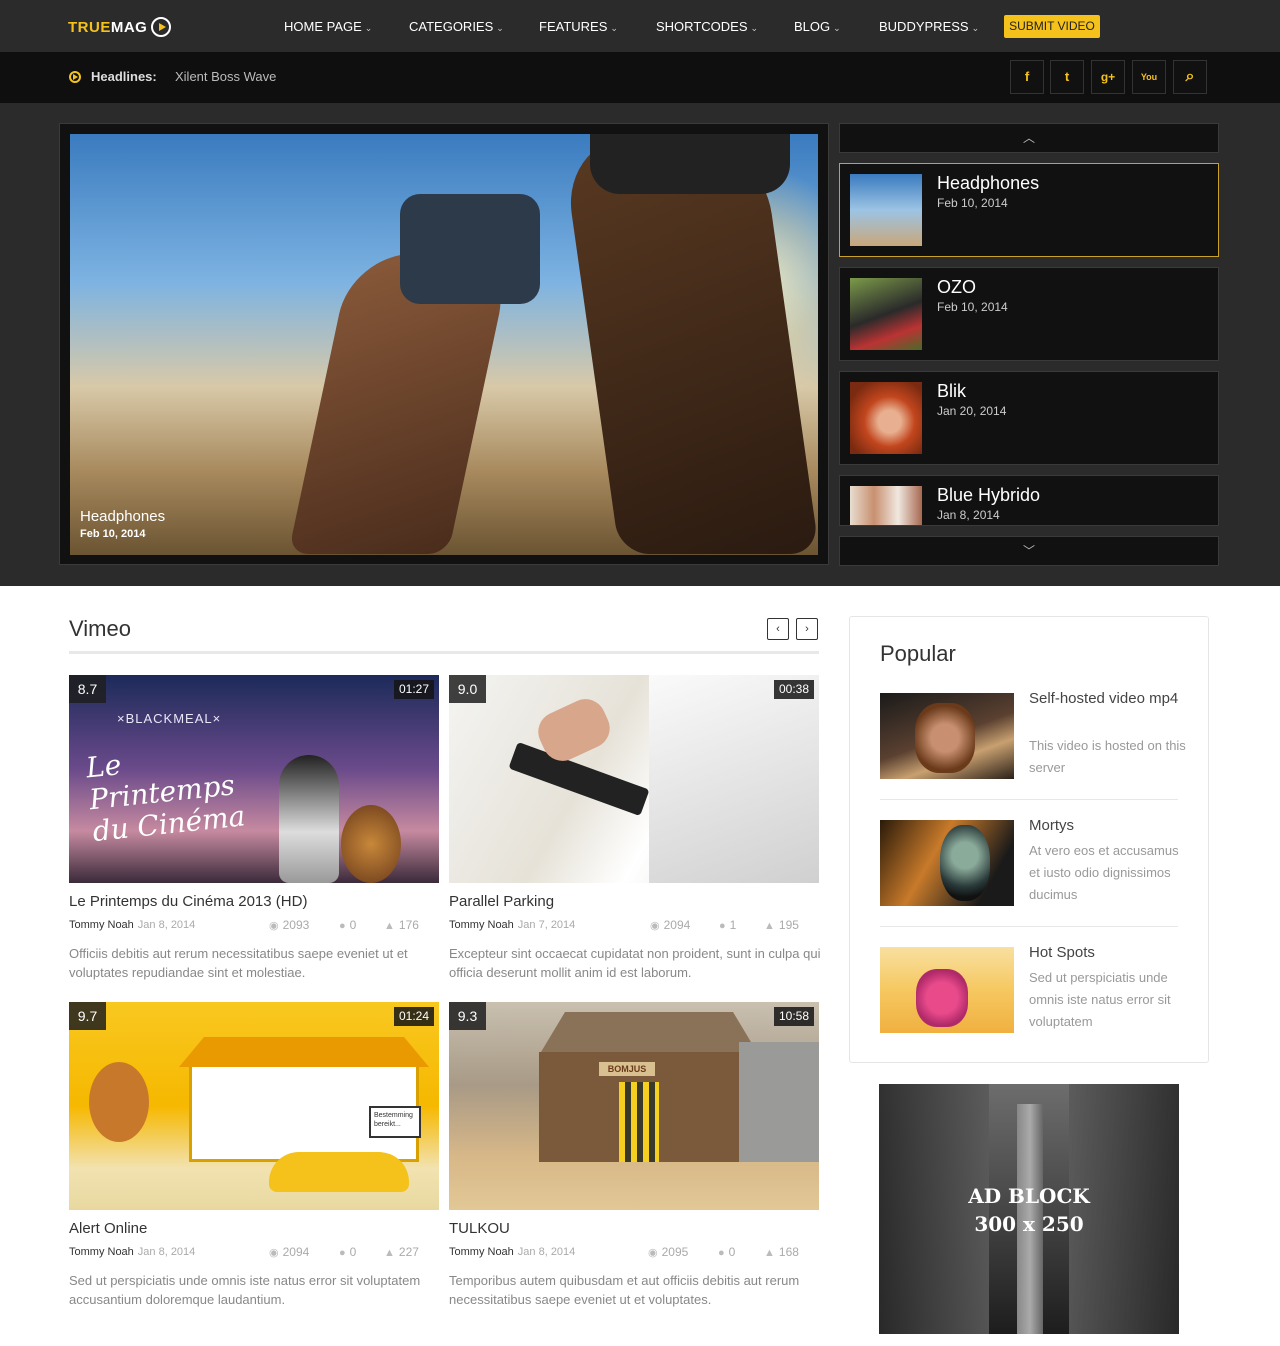 The width and height of the screenshot is (1280, 1346). I want to click on logo-text-mag: MAG, so click(129, 27).